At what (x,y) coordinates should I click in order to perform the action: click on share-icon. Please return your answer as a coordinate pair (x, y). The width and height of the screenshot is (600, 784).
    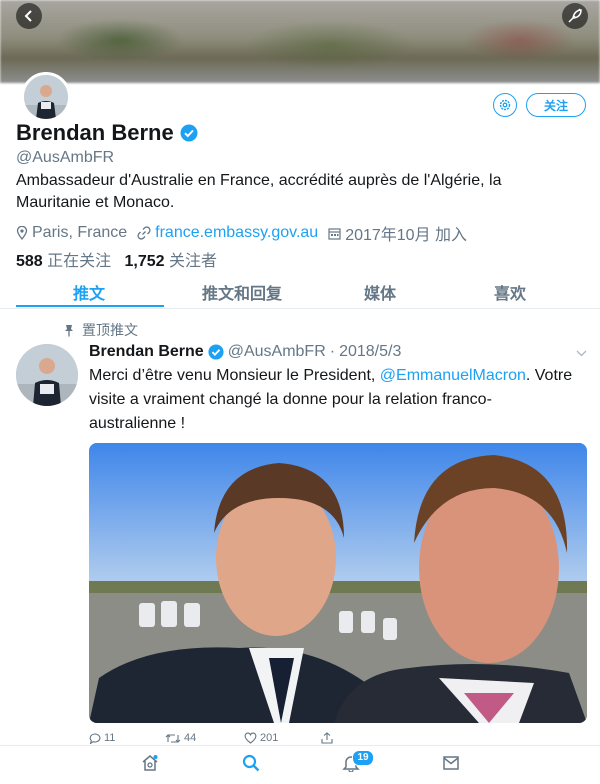
    Looking at the image, I should click on (327, 738).